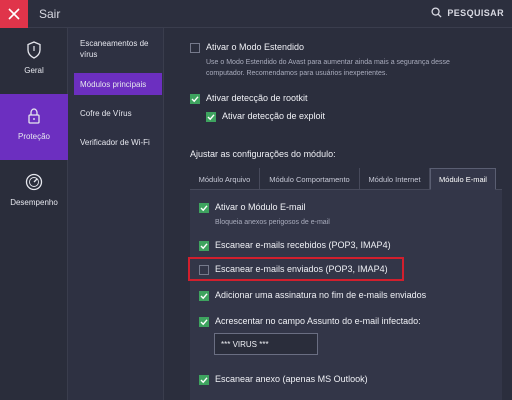  I want to click on scan-received-checkbox, so click(204, 246).